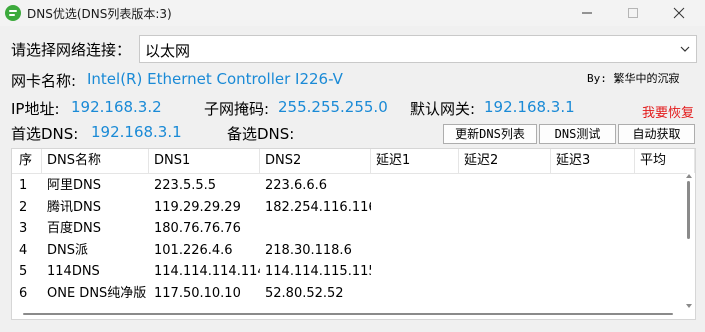  Describe the element at coordinates (665, 161) in the screenshot. I see `column-header-average: 平均` at that location.